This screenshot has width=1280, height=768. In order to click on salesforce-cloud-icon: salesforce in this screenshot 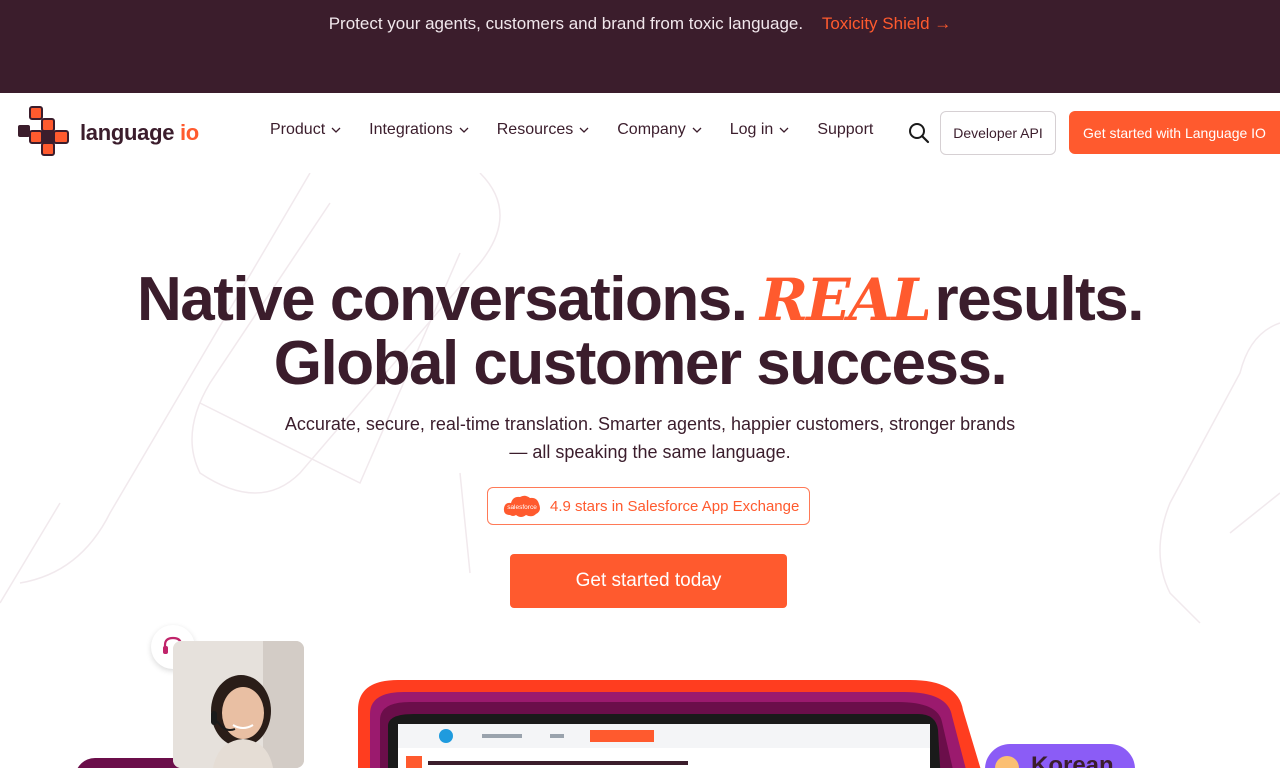, I will do `click(521, 506)`.